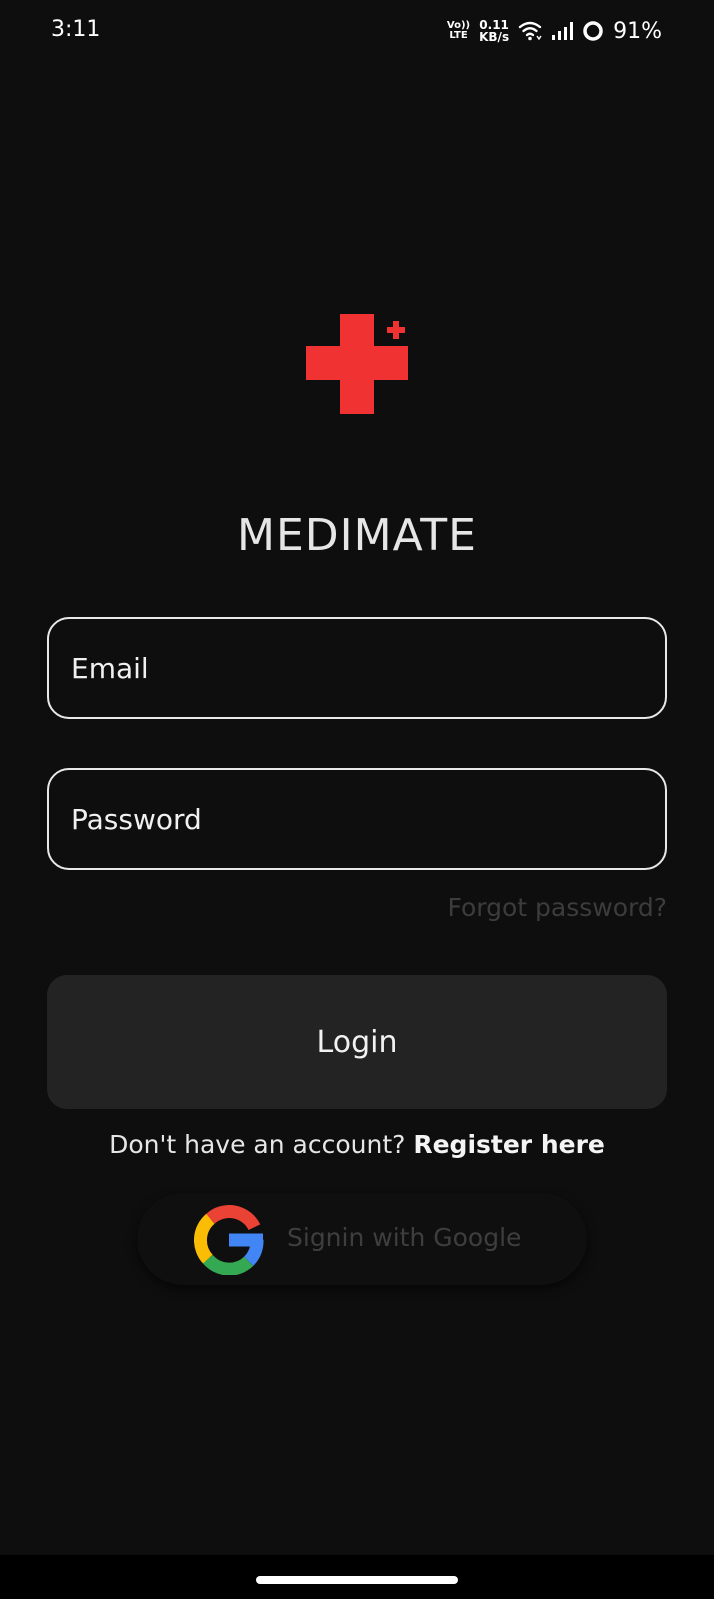 This screenshot has width=714, height=1599. Describe the element at coordinates (357, 1580) in the screenshot. I see `home-indicator` at that location.